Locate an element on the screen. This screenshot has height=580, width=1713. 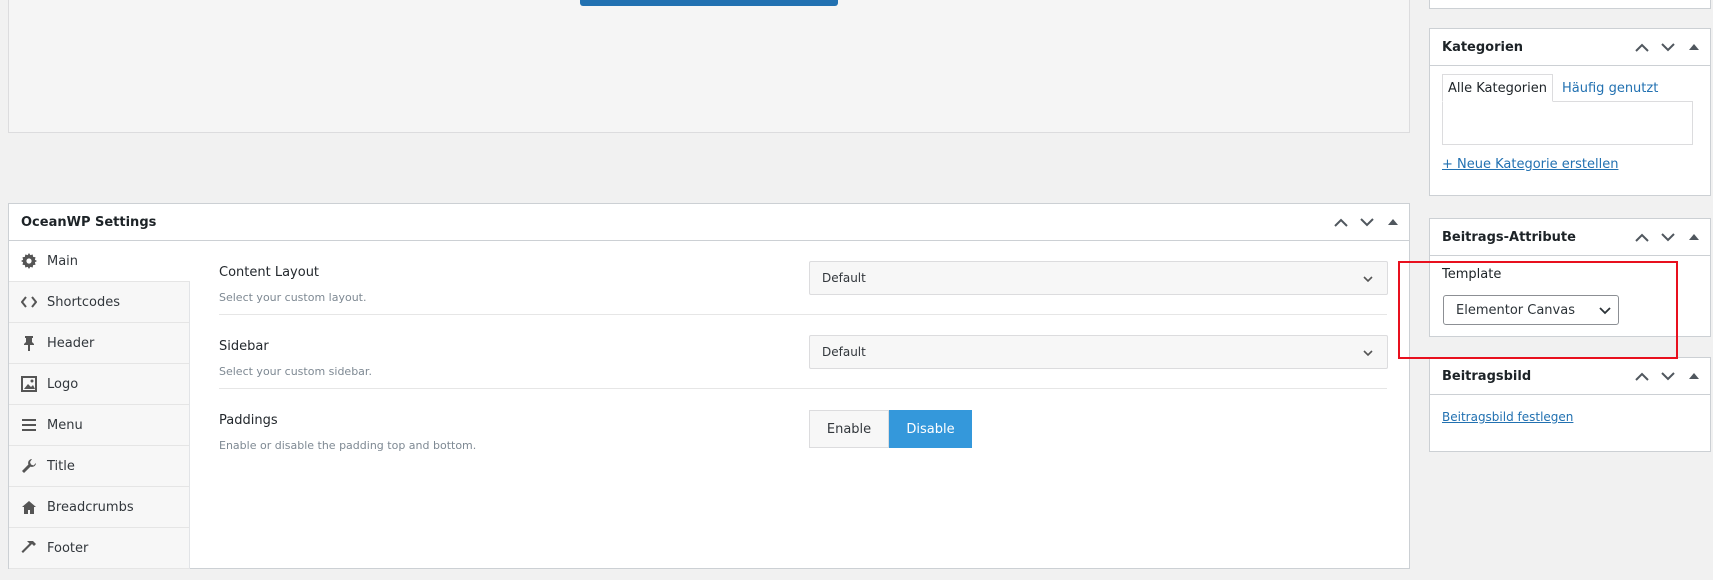
nav-label: Footer is located at coordinates (68, 548).